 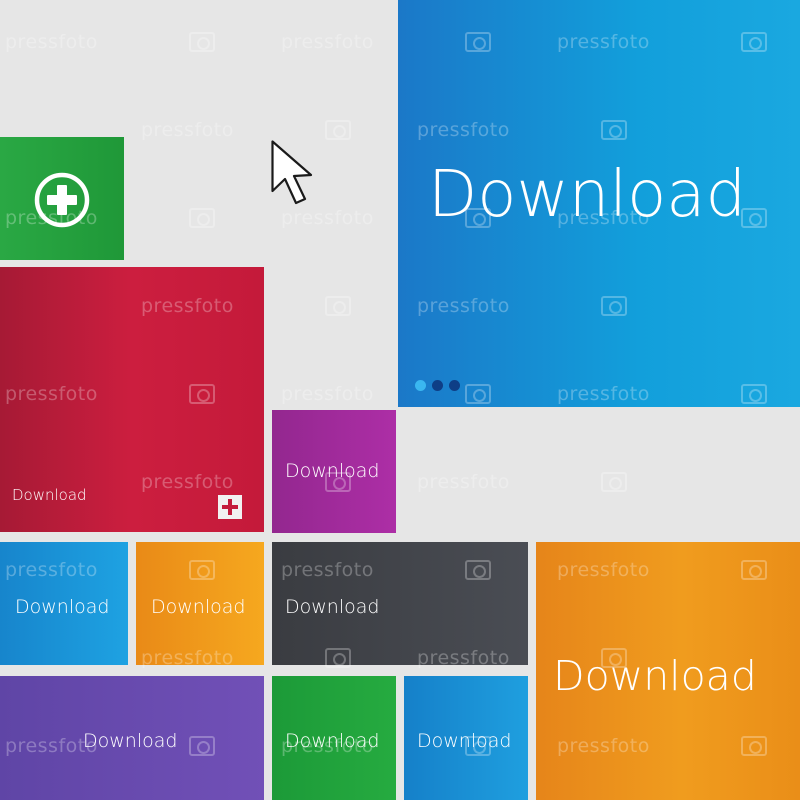 I want to click on download-tile-blue-bottom: Download, so click(x=466, y=738).